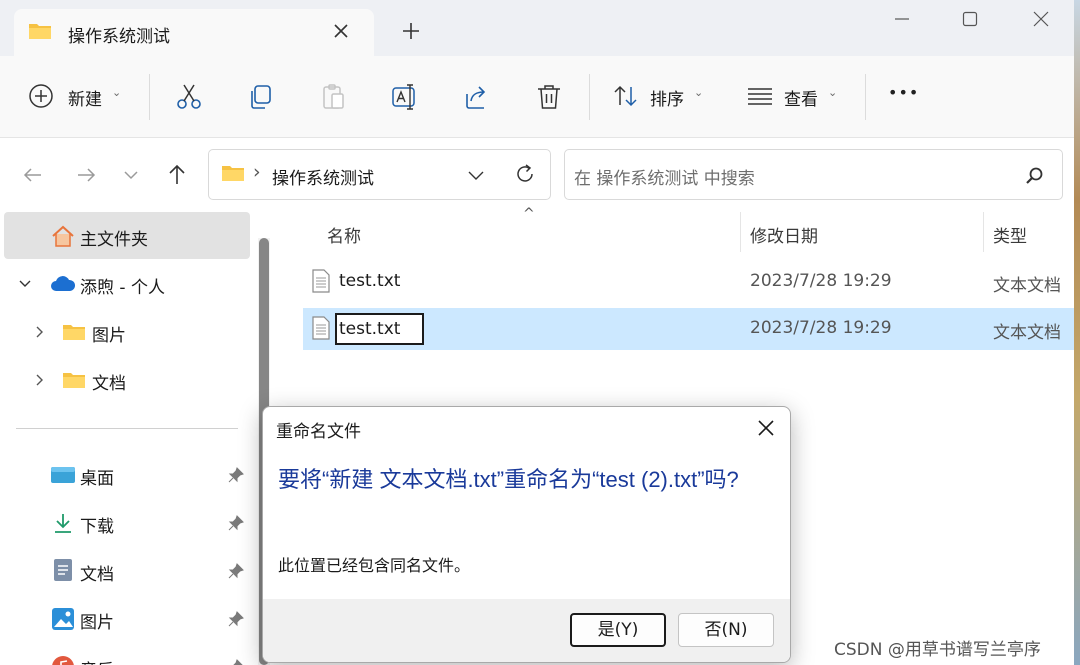  What do you see at coordinates (177, 175) in the screenshot?
I see `up-icon` at bounding box center [177, 175].